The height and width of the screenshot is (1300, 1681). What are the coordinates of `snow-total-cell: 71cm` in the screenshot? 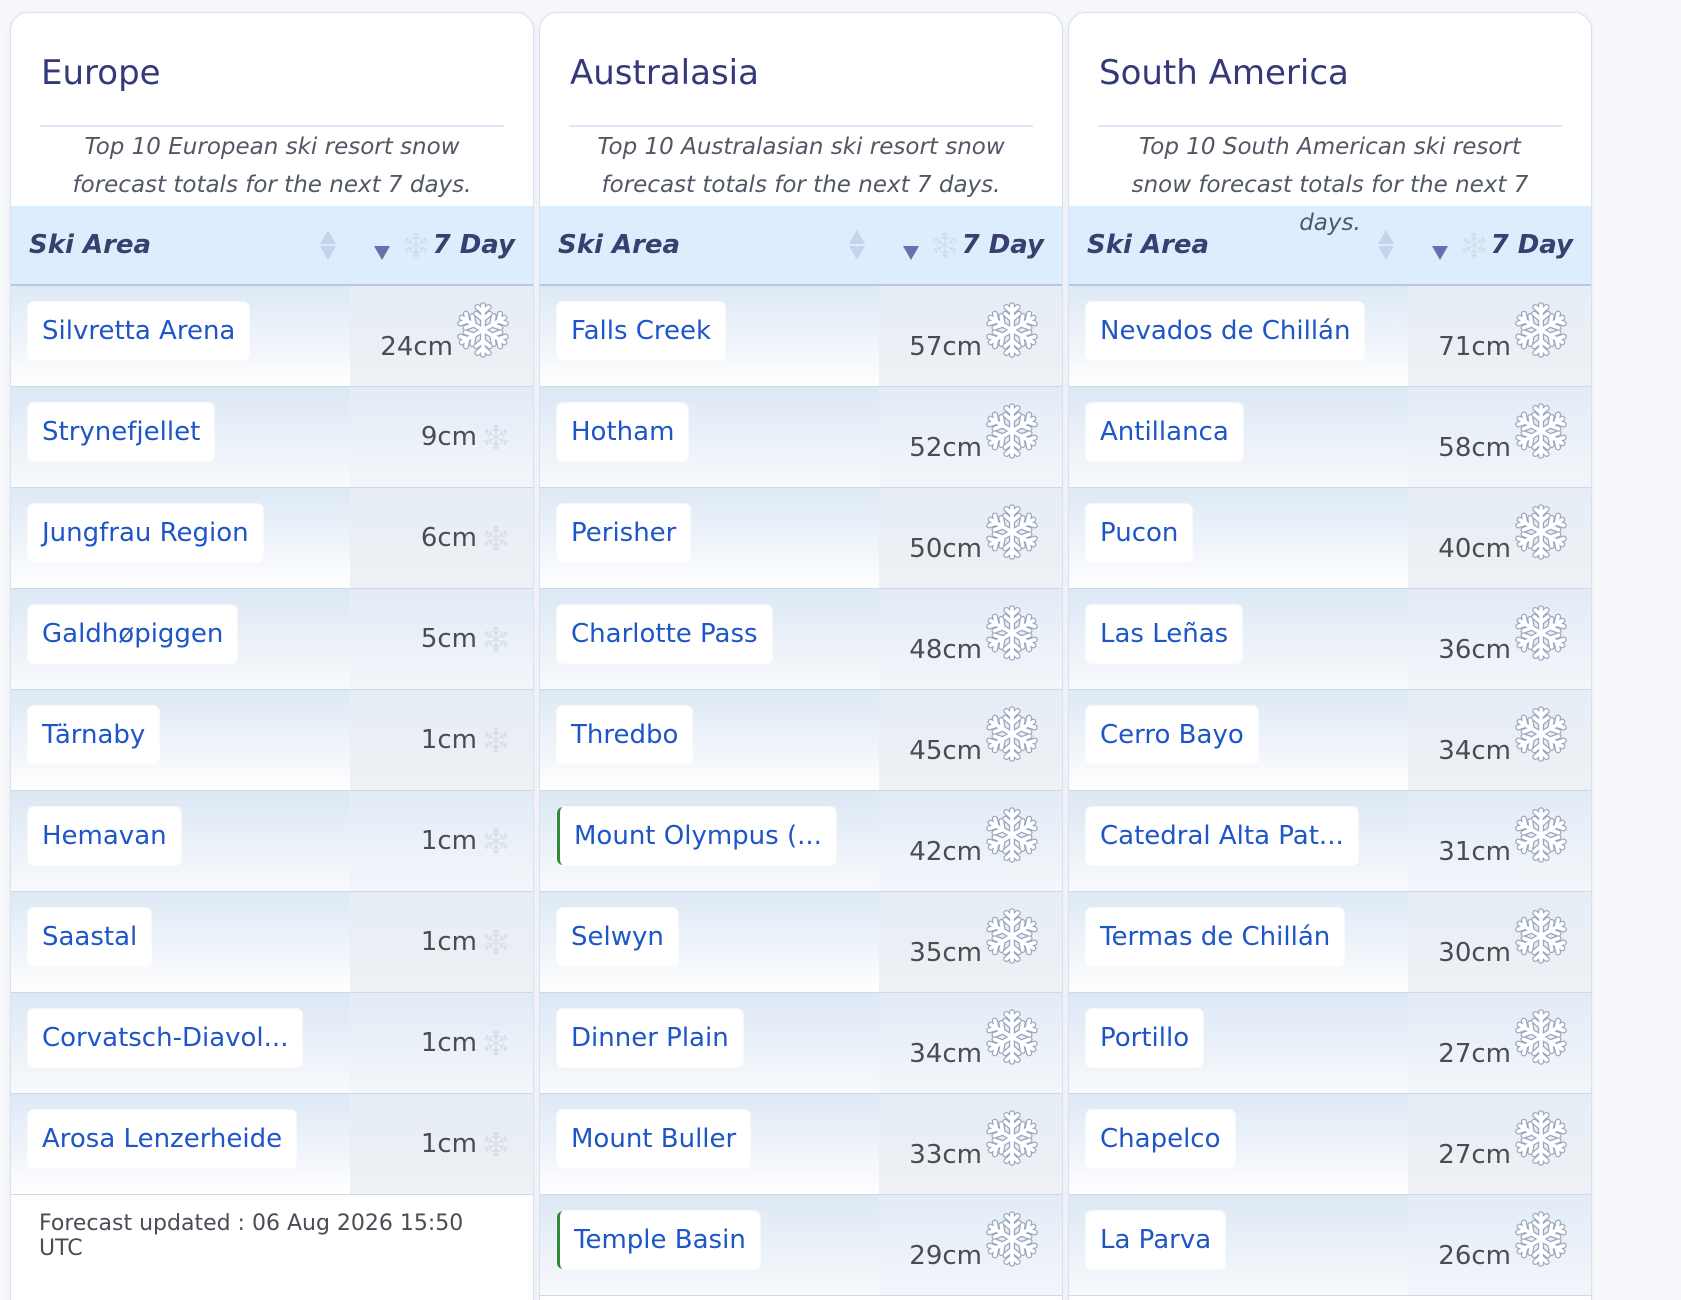 It's located at (1499, 336).